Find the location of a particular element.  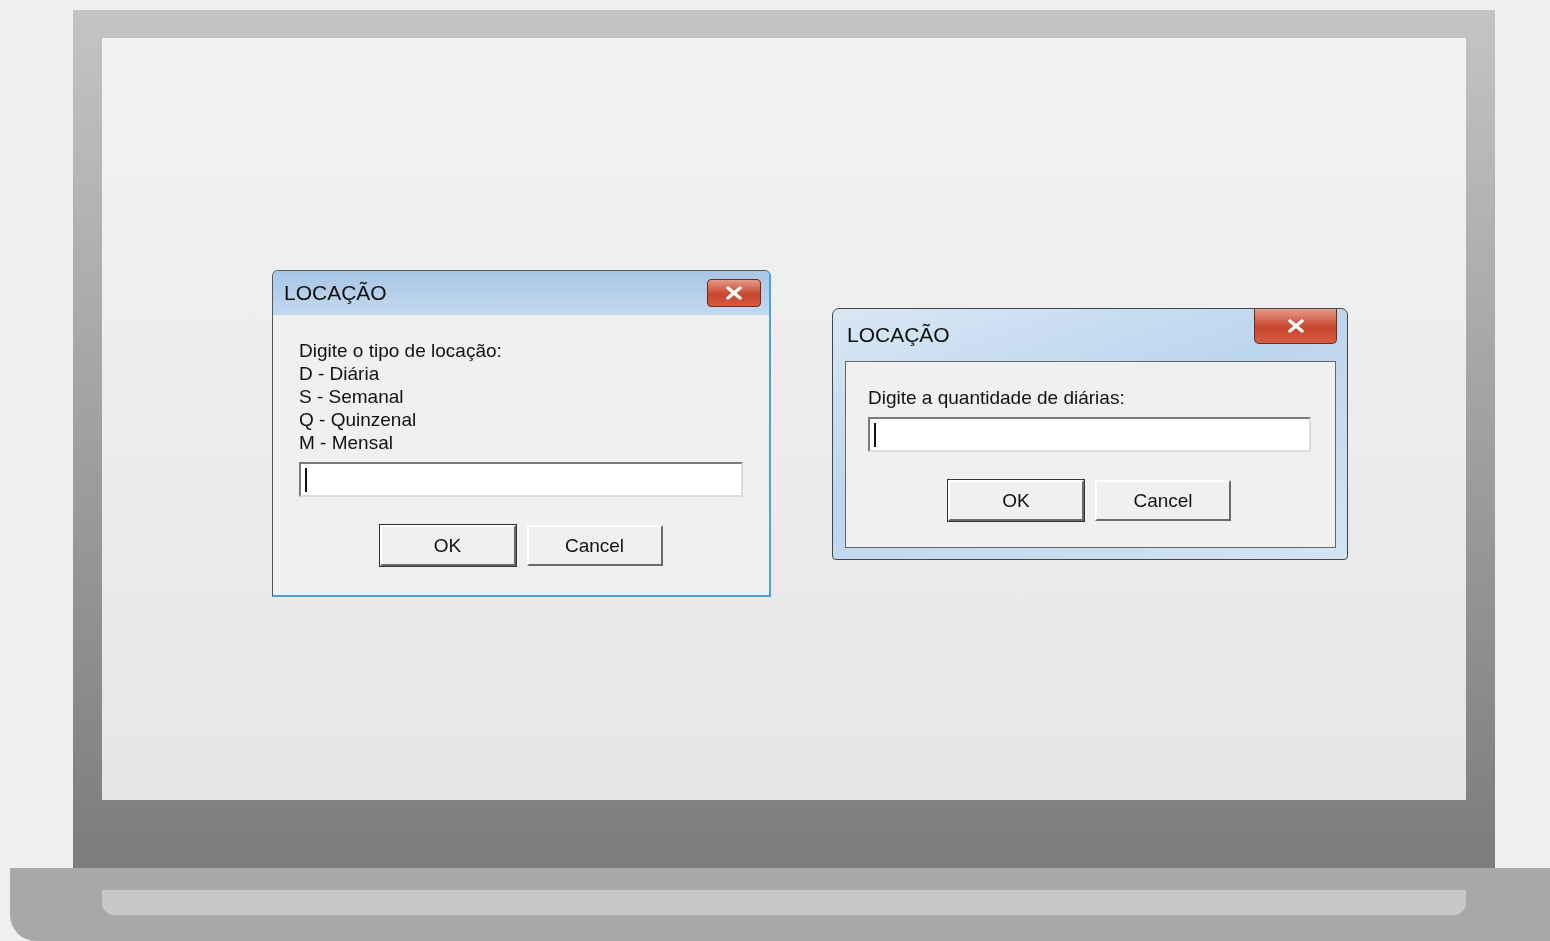

prompt-text: Digite o tipo de locação: is located at coordinates (400, 350).